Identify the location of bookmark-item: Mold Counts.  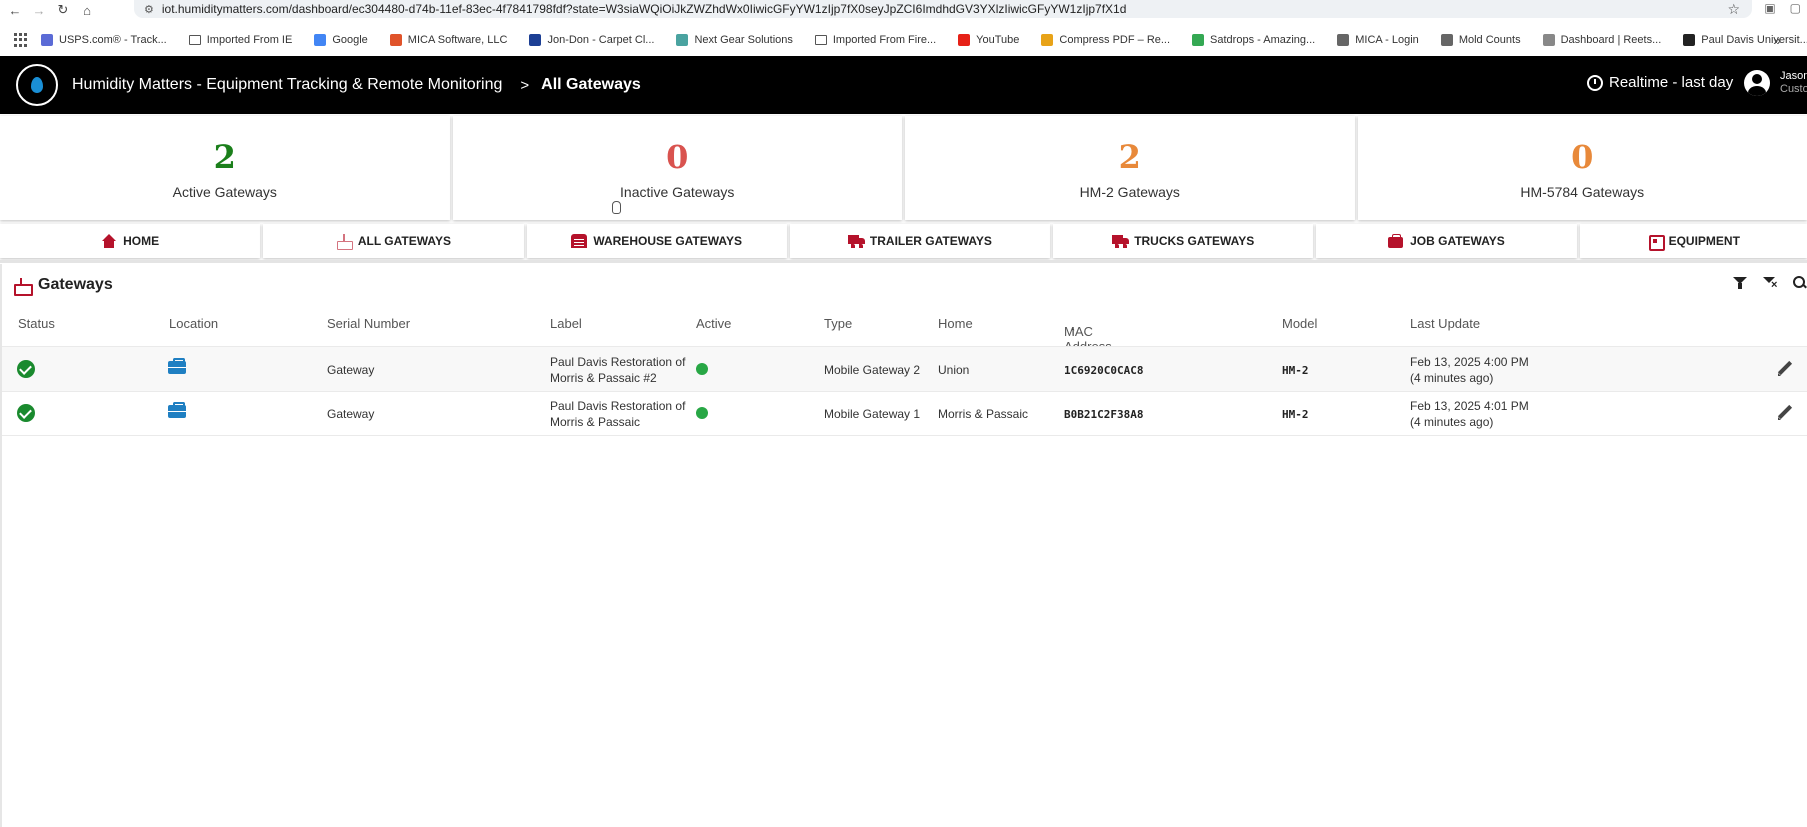
(1480, 40).